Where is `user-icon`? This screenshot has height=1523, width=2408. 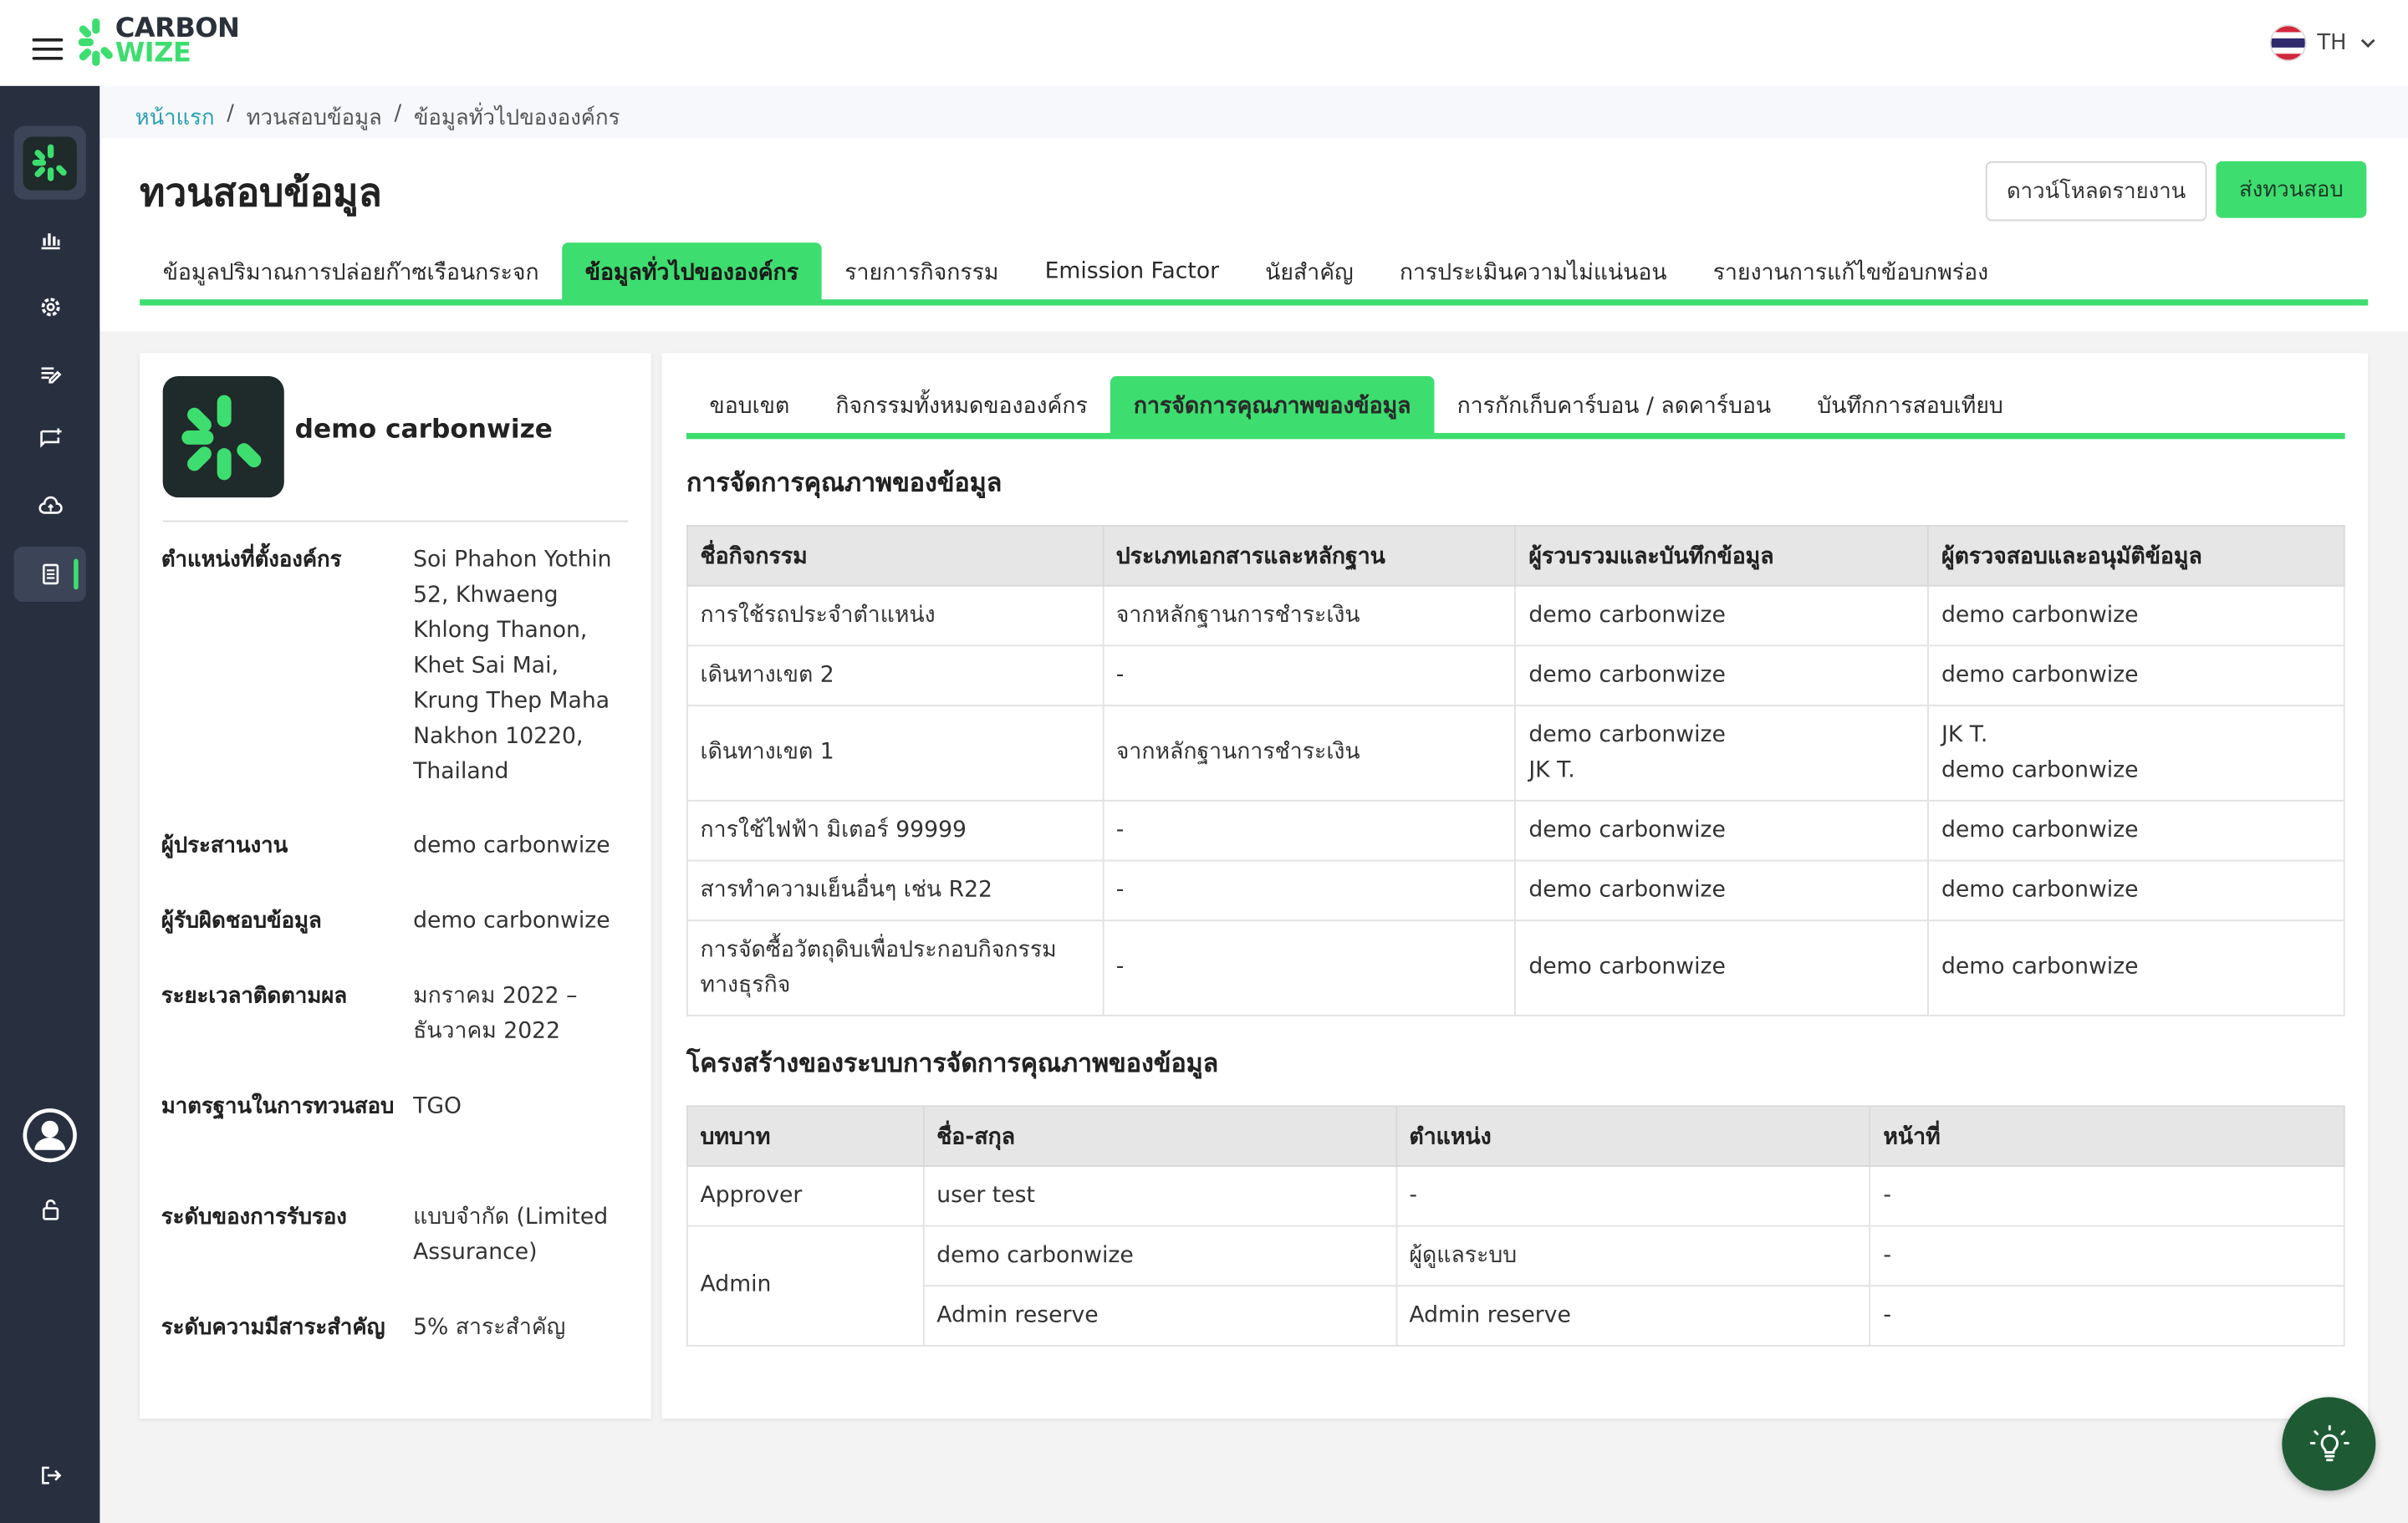 user-icon is located at coordinates (50, 1136).